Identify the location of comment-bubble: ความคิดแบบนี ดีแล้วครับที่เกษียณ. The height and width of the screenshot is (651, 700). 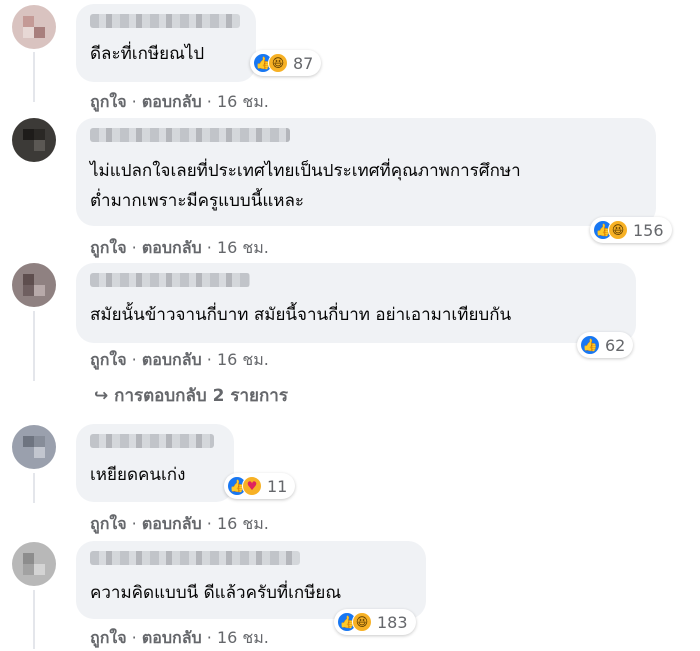
(251, 580).